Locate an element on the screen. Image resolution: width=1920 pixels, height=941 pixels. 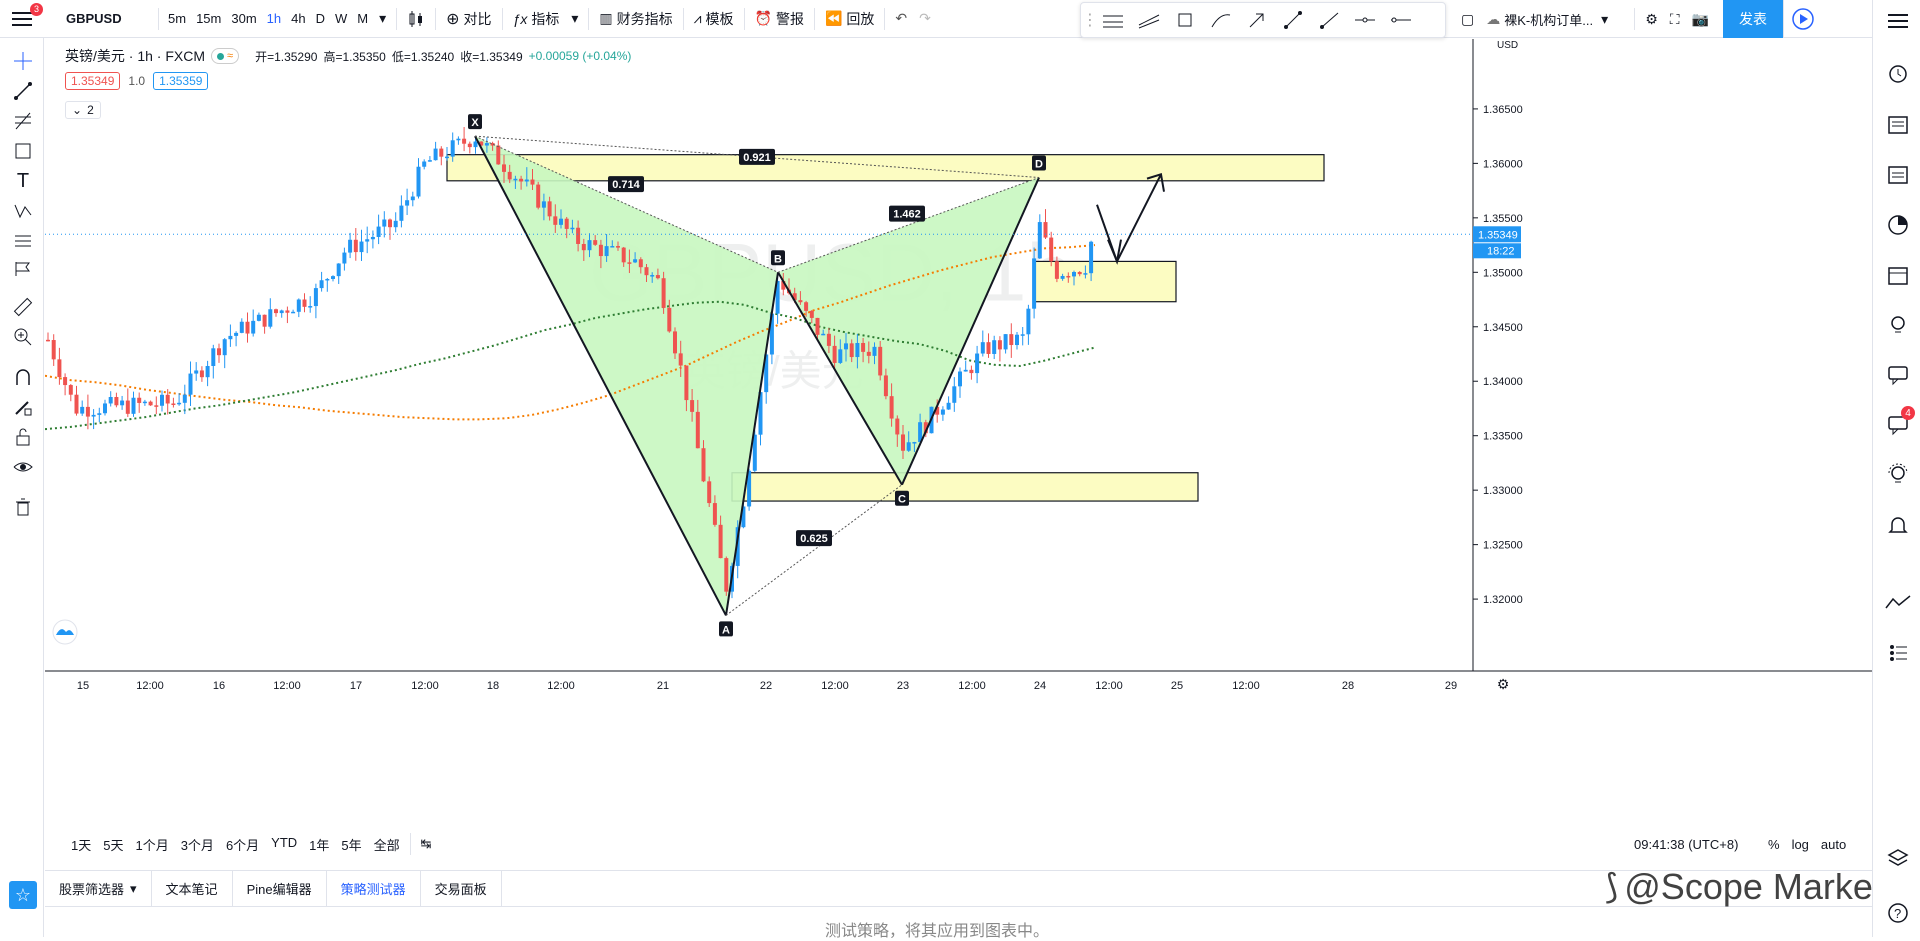
lock-pen-icon is located at coordinates (23, 407).